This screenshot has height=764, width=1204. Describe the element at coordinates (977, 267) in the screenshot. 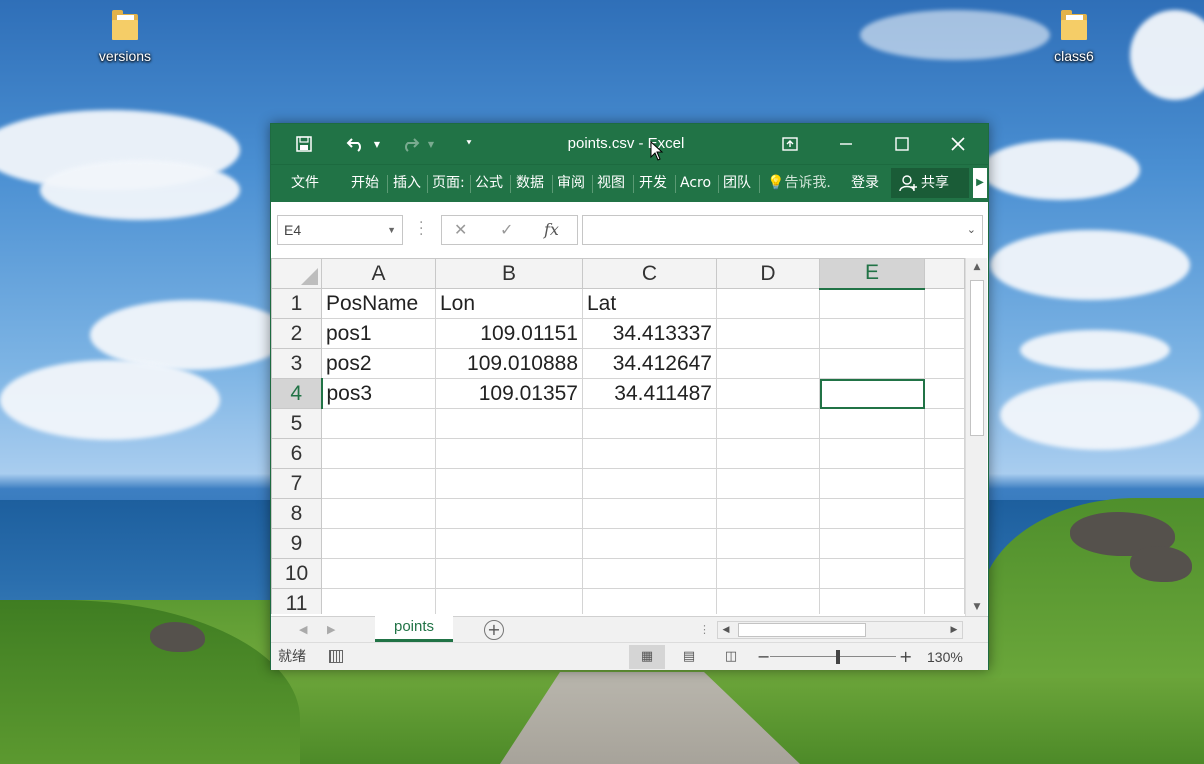

I see `scroll-up-icon: ▲` at that location.